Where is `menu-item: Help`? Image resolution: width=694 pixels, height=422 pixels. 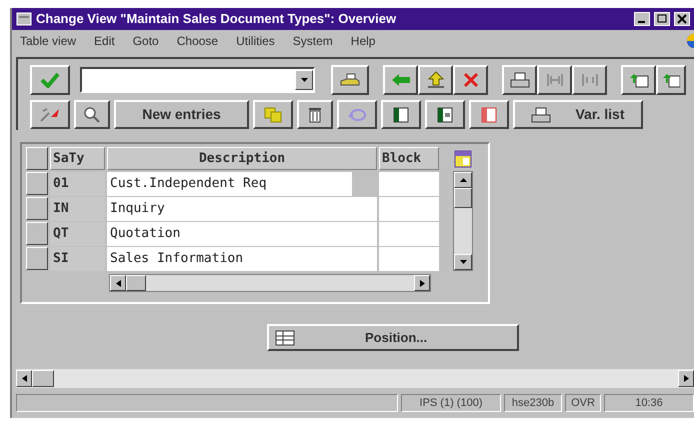 menu-item: Help is located at coordinates (363, 41).